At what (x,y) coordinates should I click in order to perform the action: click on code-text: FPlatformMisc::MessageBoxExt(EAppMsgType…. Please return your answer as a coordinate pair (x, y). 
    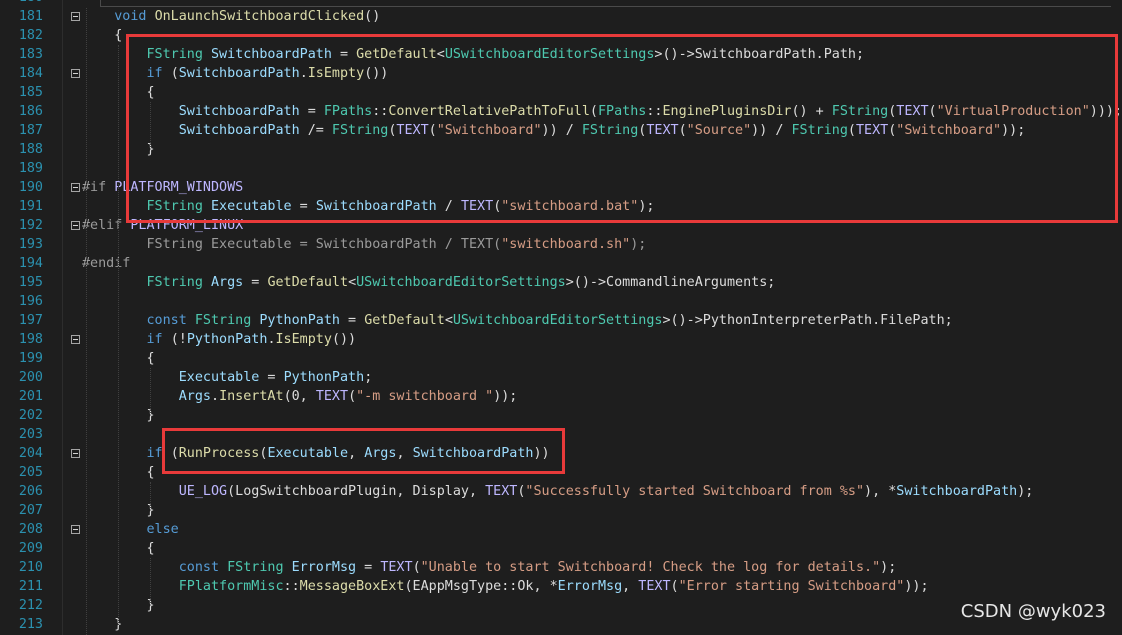
    Looking at the image, I should click on (505, 586).